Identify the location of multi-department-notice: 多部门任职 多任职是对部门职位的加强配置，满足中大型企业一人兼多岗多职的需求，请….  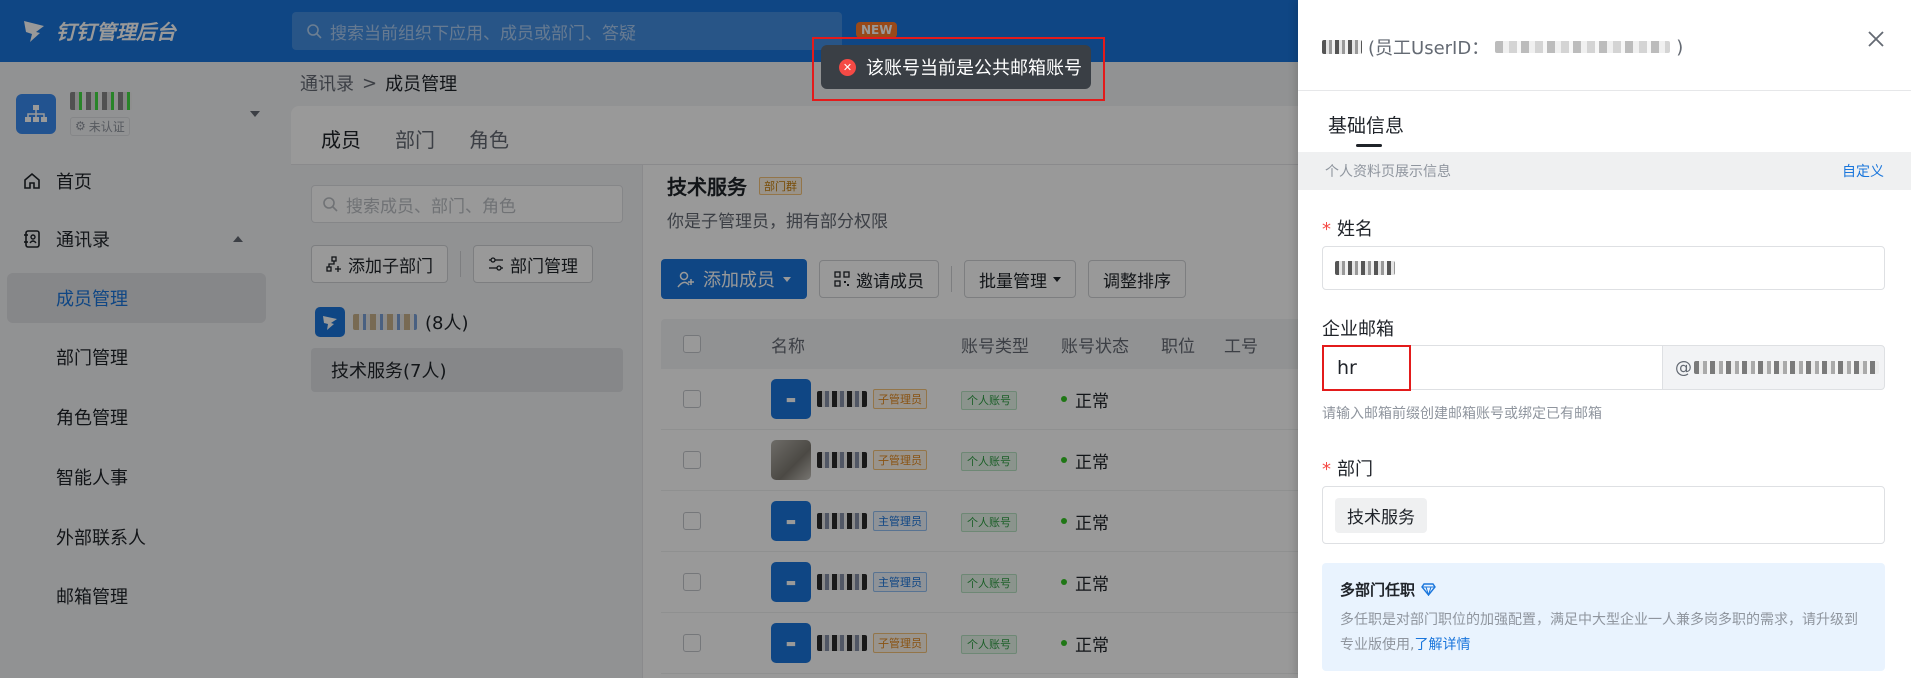
(1603, 617).